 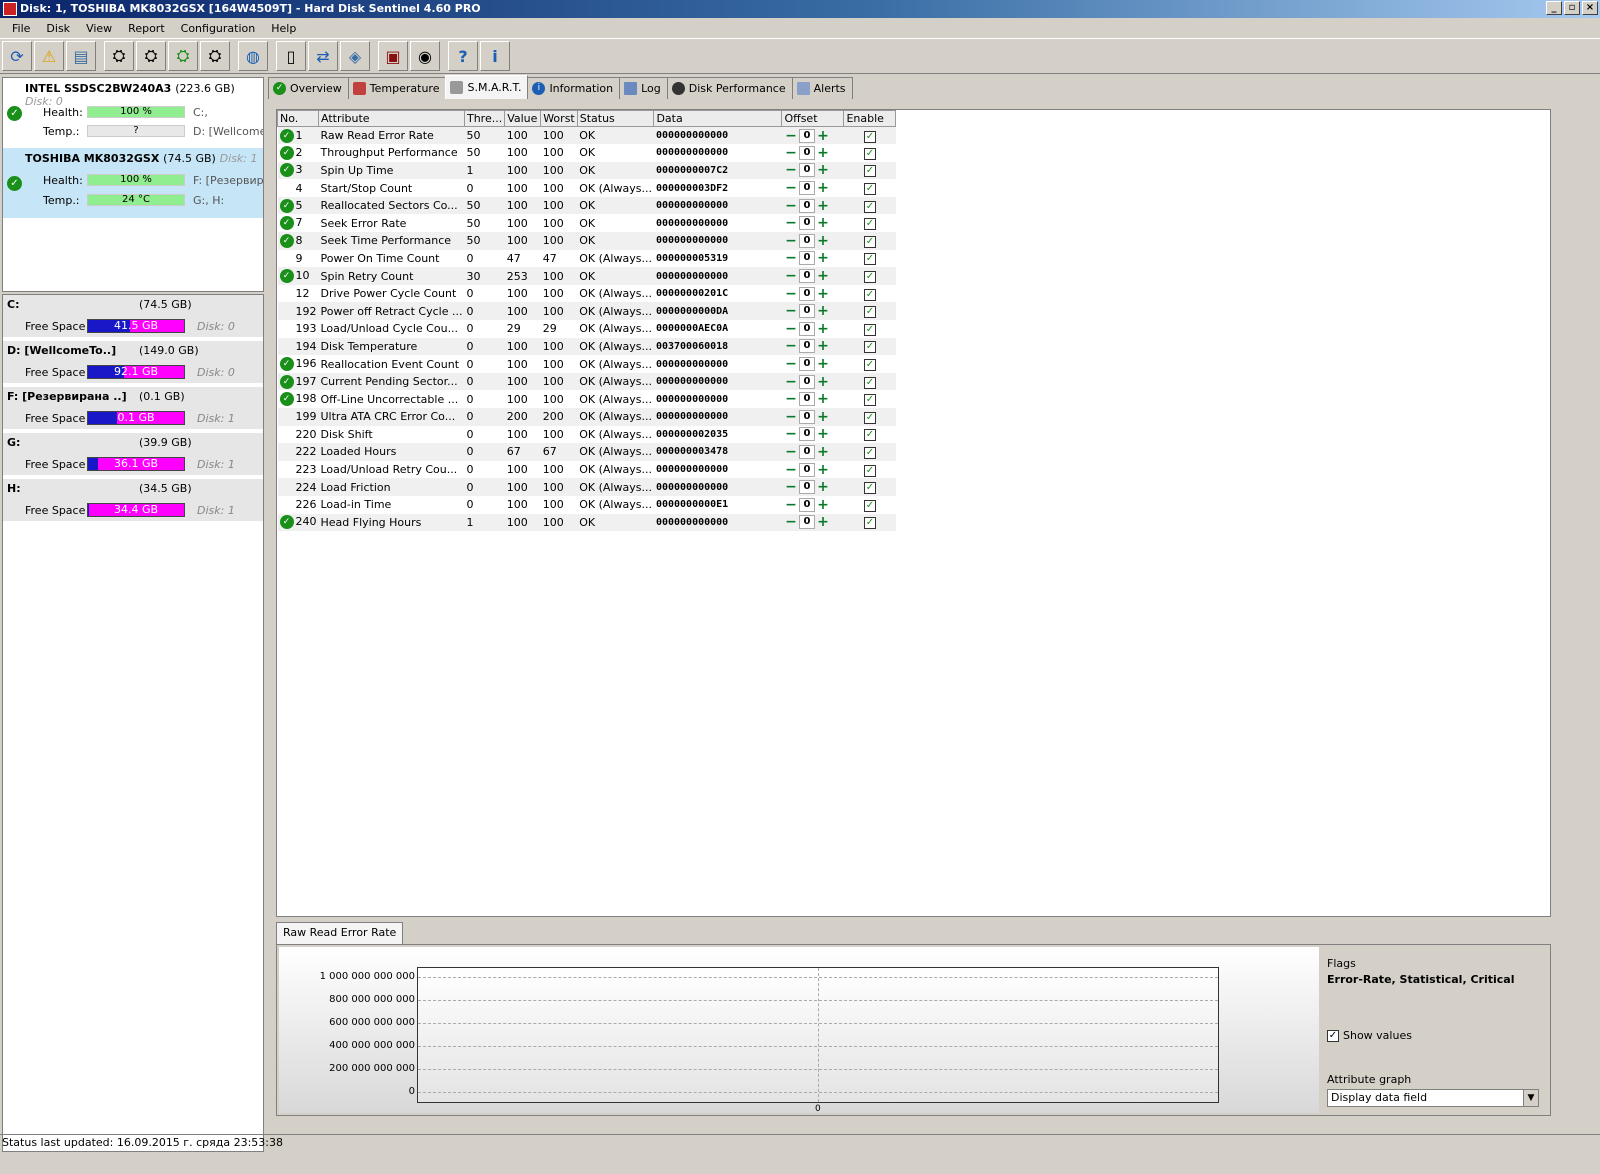 What do you see at coordinates (151, 56) in the screenshot?
I see `disk-surface-icon: ⛭` at bounding box center [151, 56].